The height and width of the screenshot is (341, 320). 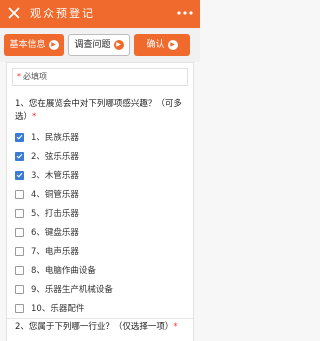 I want to click on step-tabs: 基本信息 ▶ 调查问题 ▶ 确认 ▶, so click(x=100, y=45).